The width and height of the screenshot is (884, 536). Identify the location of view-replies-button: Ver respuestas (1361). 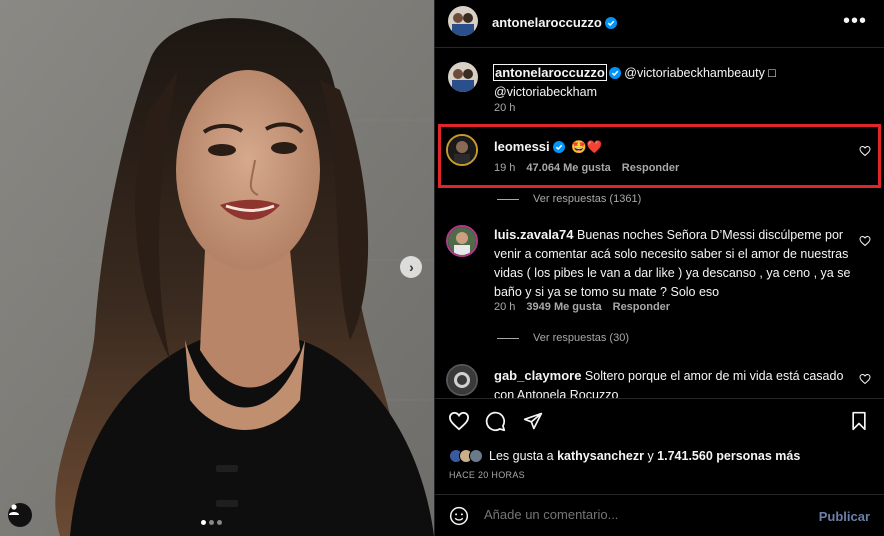
(569, 199).